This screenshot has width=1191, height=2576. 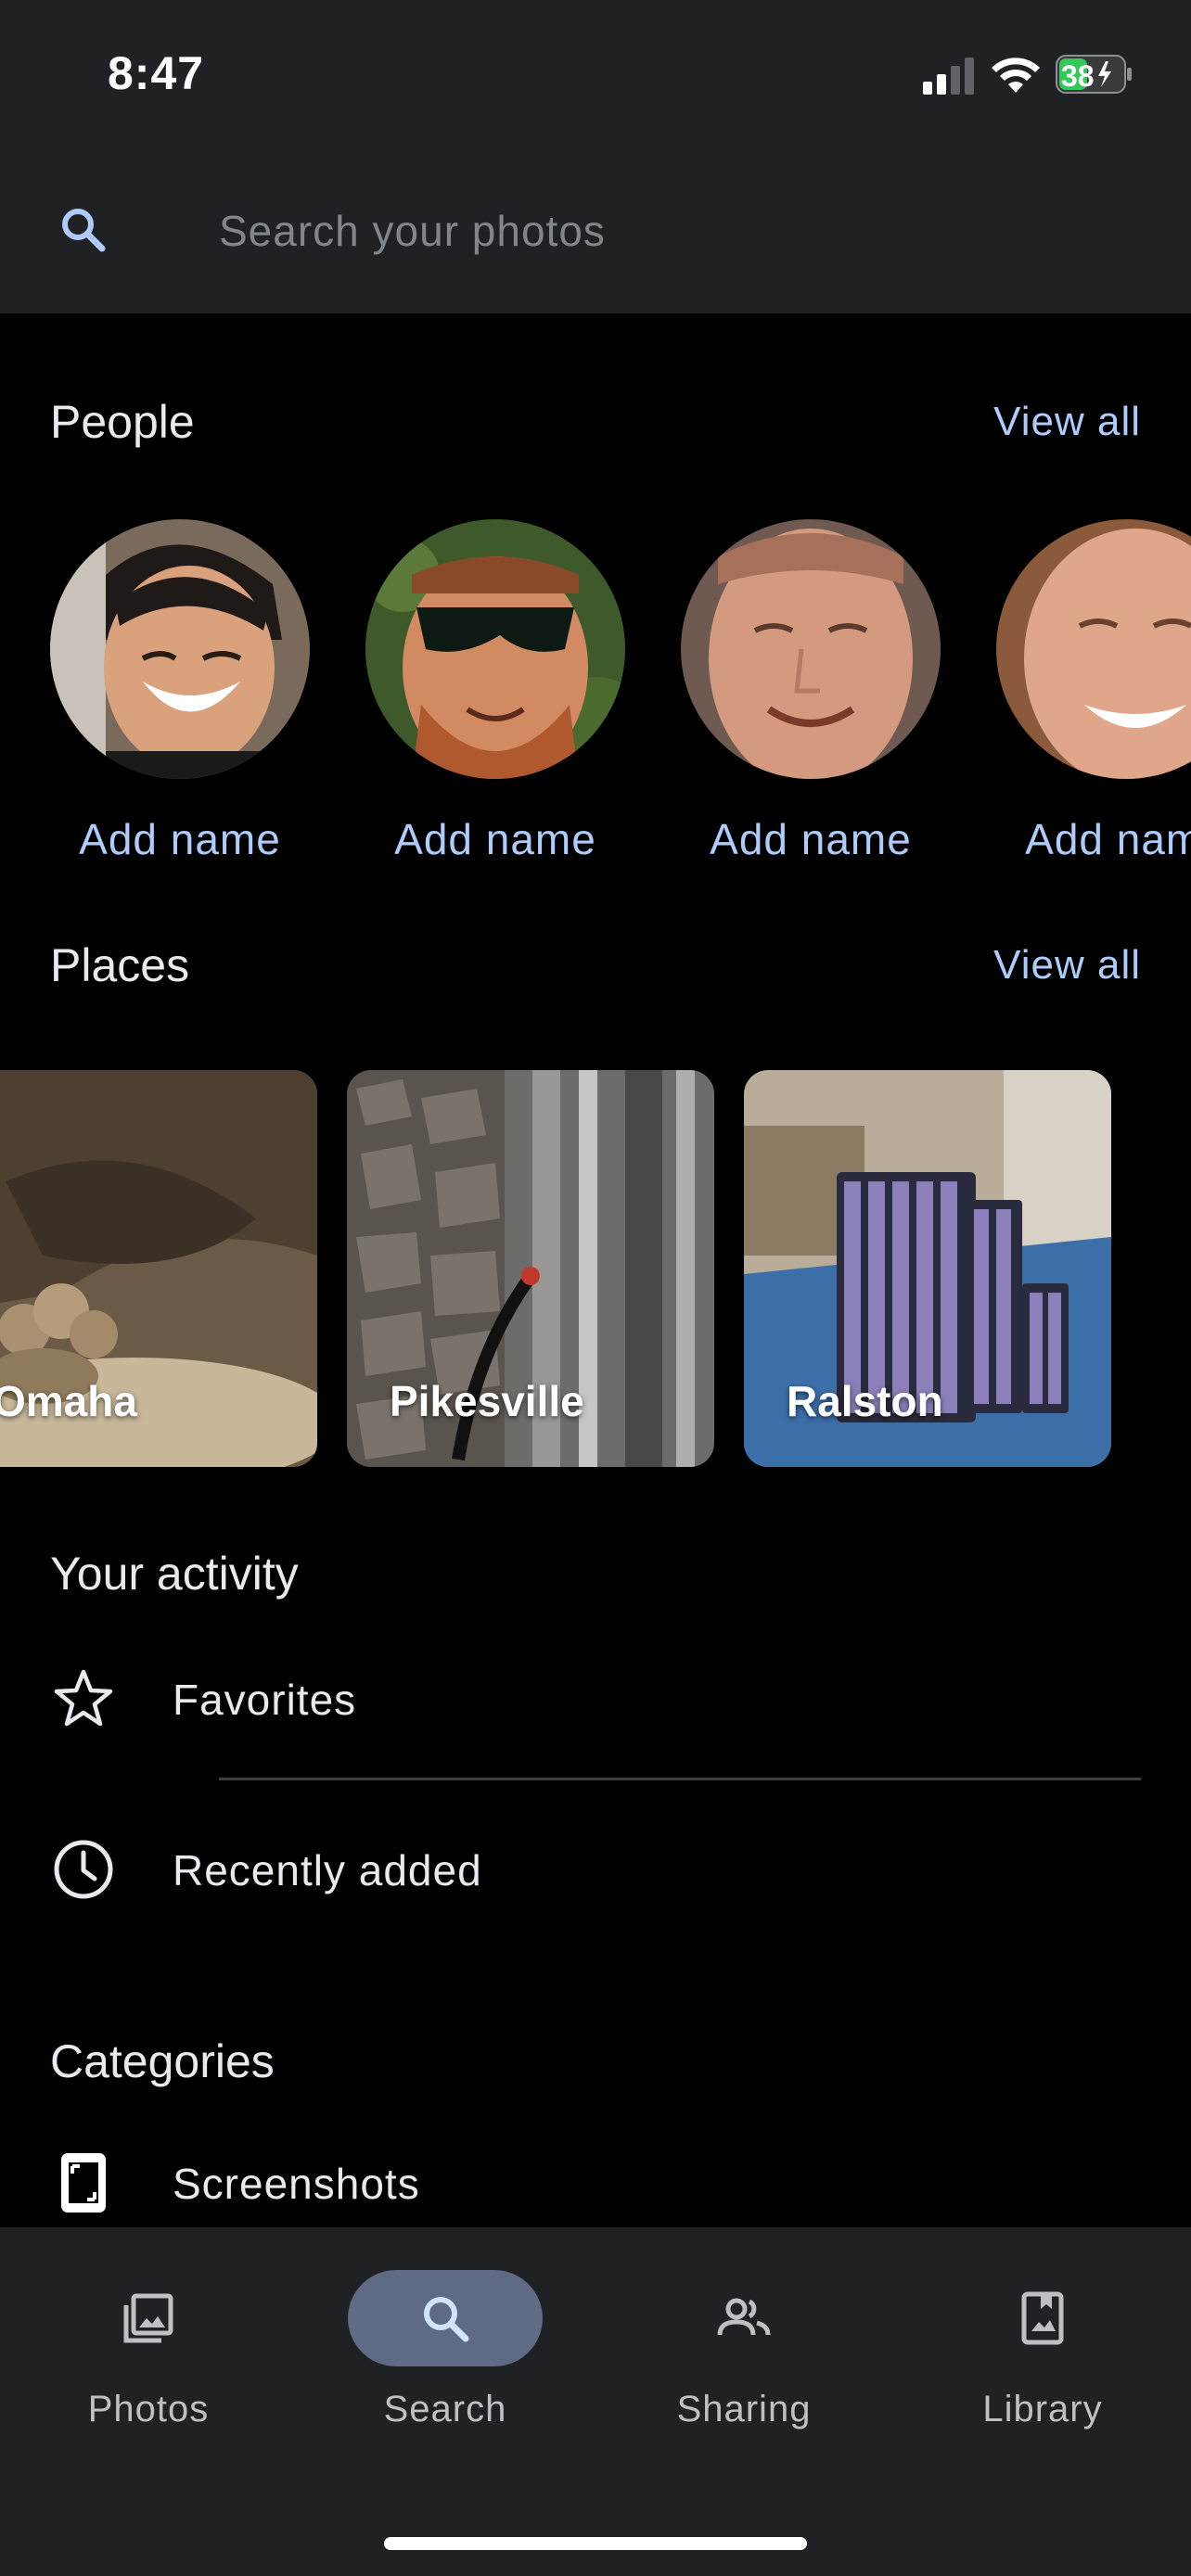 I want to click on nav-label: Library, so click(x=1042, y=2409).